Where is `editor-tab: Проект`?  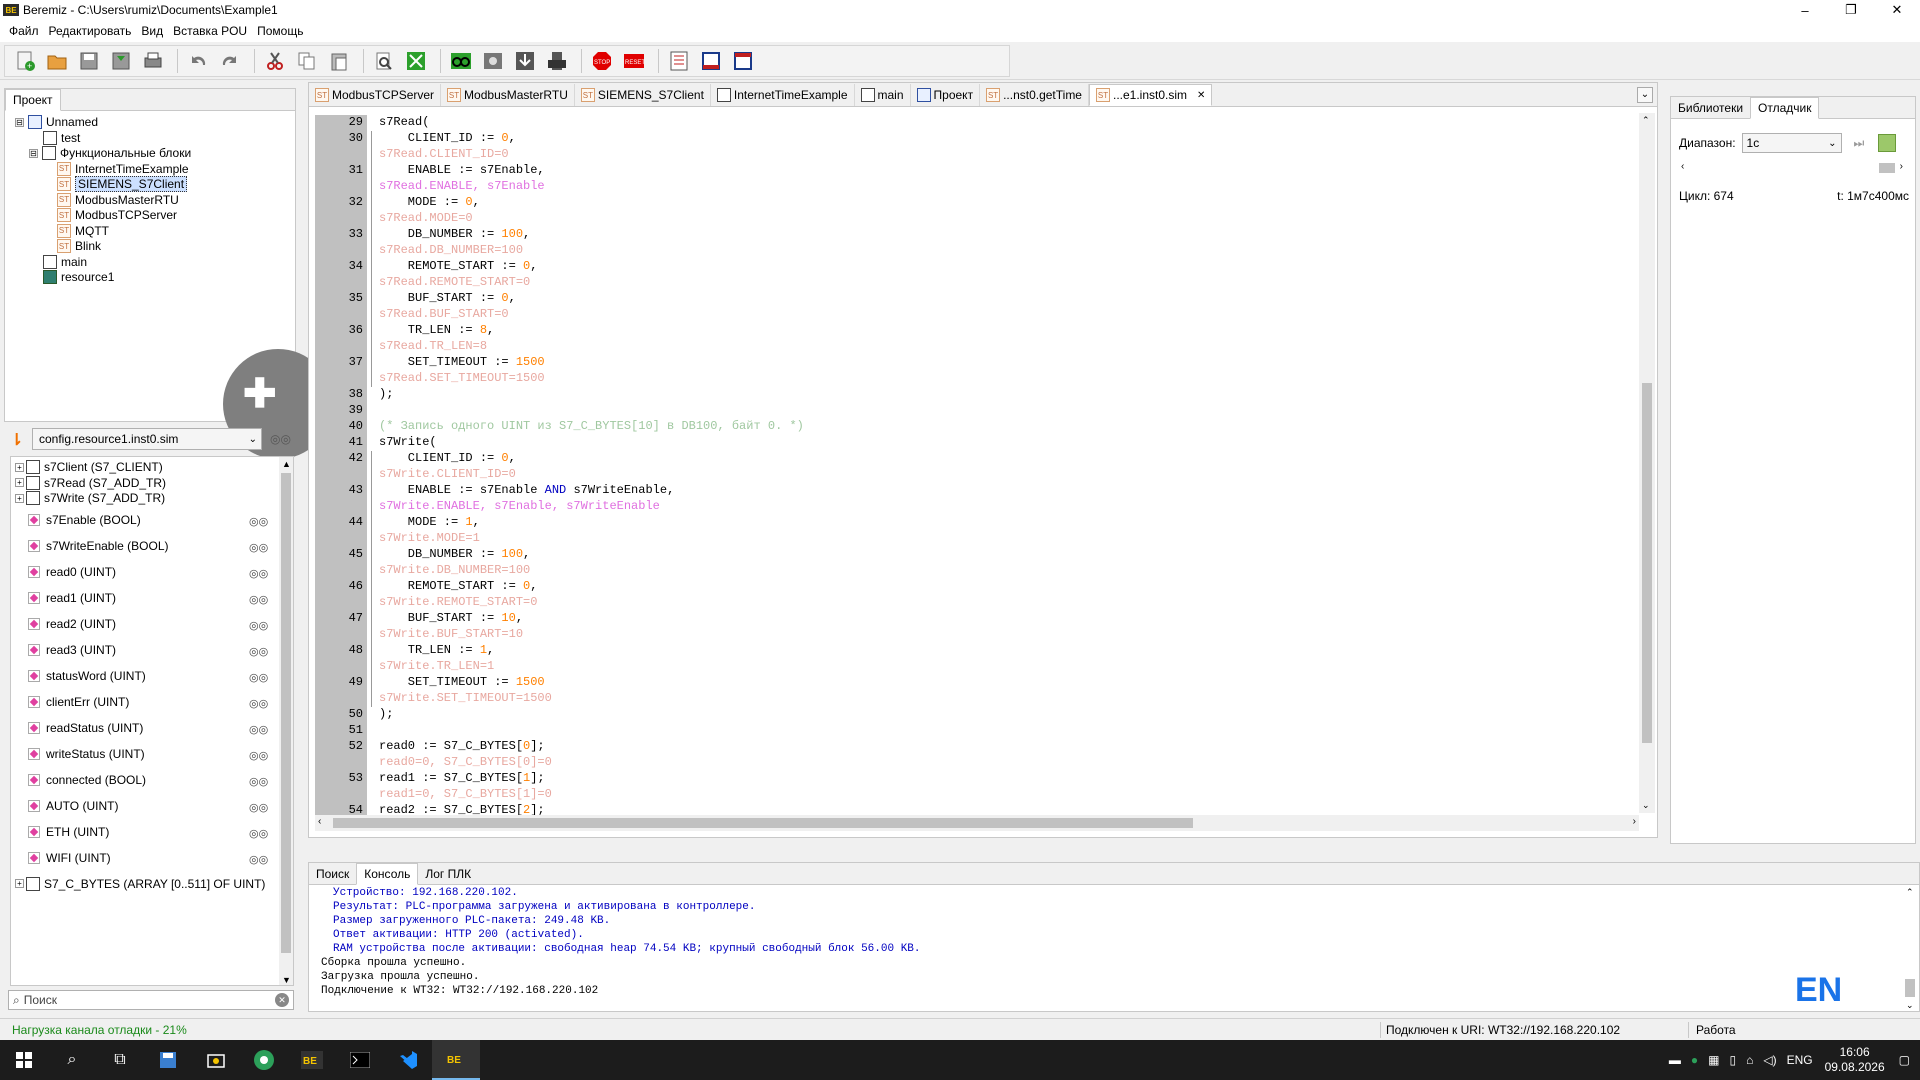
editor-tab: Проект is located at coordinates (946, 95).